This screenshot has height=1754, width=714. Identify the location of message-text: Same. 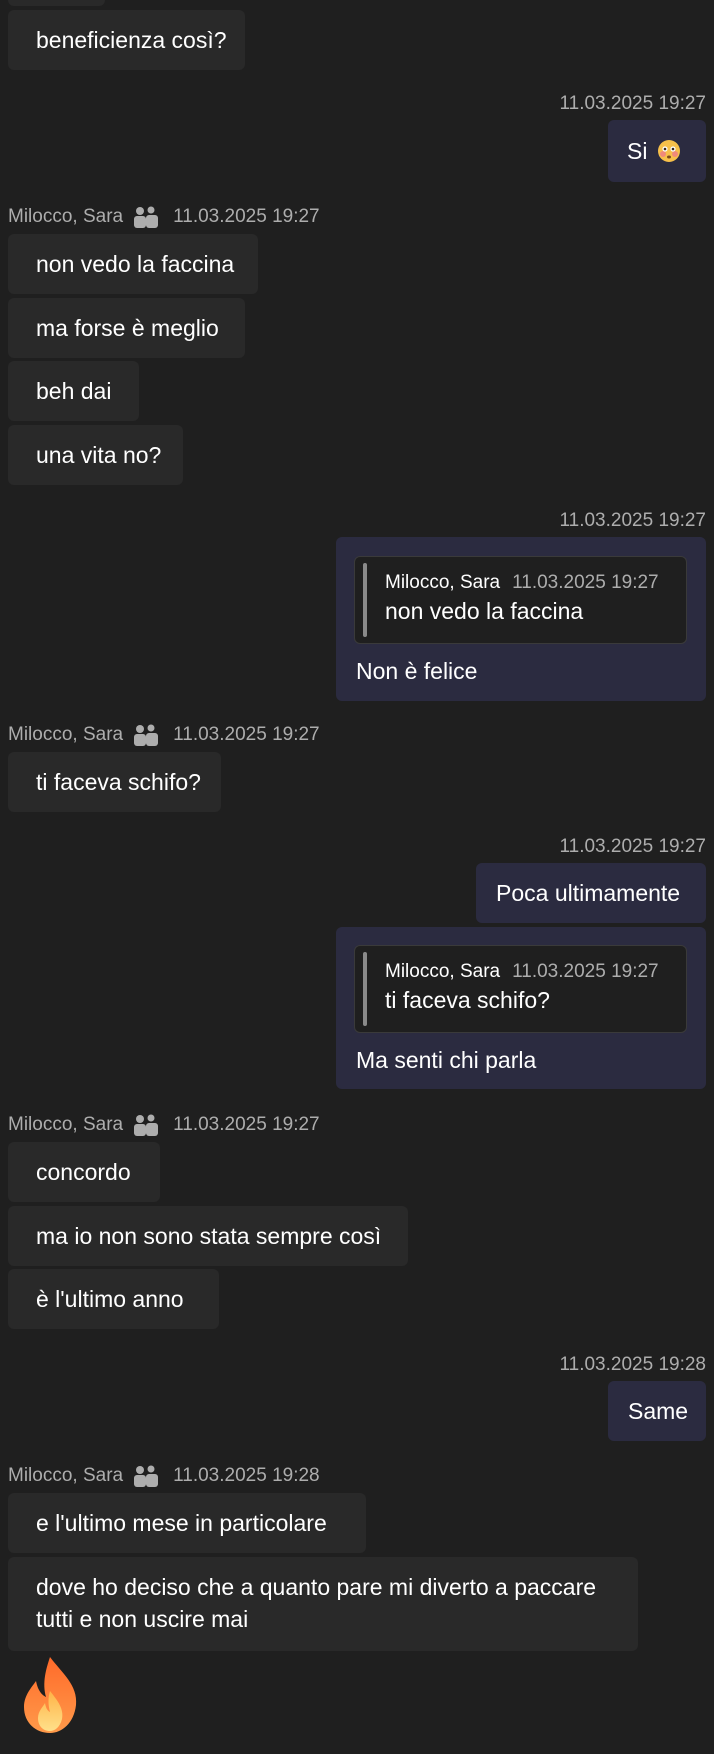
(658, 1411).